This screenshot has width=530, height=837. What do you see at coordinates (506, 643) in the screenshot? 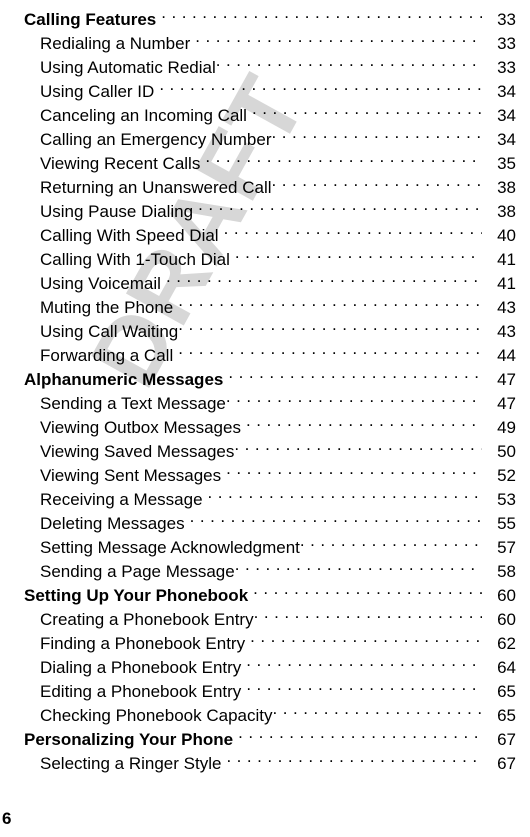
I see `toc-entry-page-number: 62` at bounding box center [506, 643].